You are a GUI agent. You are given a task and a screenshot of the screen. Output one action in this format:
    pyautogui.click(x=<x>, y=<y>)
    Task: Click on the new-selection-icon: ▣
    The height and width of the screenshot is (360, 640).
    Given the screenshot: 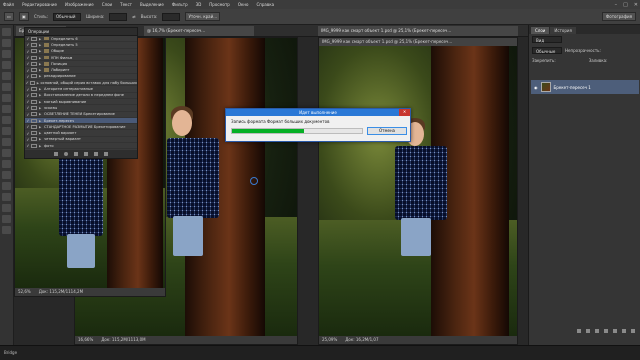 What is the action you would take?
    pyautogui.click(x=24, y=16)
    